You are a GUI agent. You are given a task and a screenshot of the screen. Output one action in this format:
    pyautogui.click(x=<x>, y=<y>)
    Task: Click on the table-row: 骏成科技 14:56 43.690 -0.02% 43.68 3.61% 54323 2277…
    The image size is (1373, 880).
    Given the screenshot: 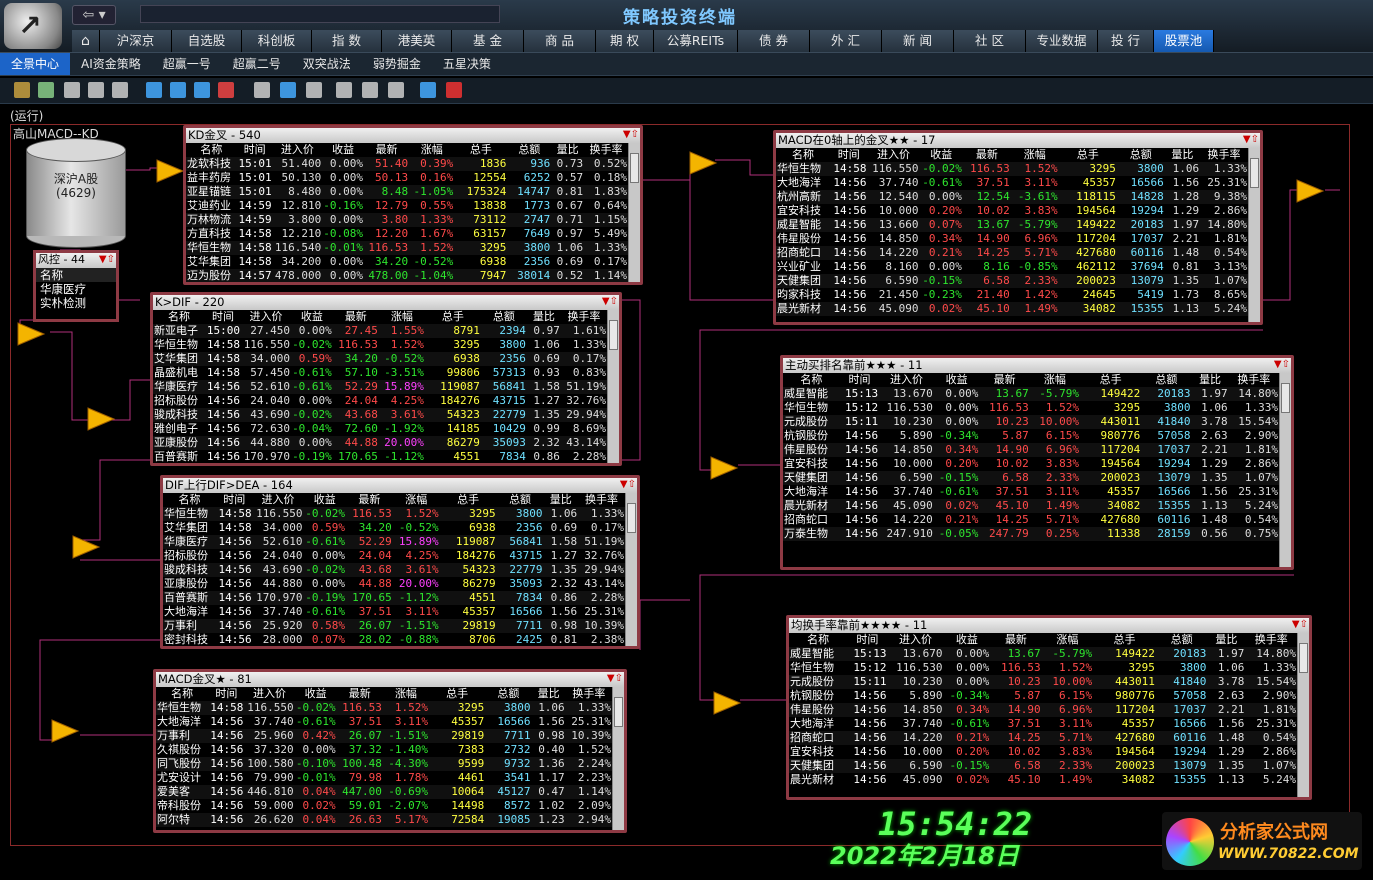 What is the action you would take?
    pyautogui.click(x=380, y=415)
    